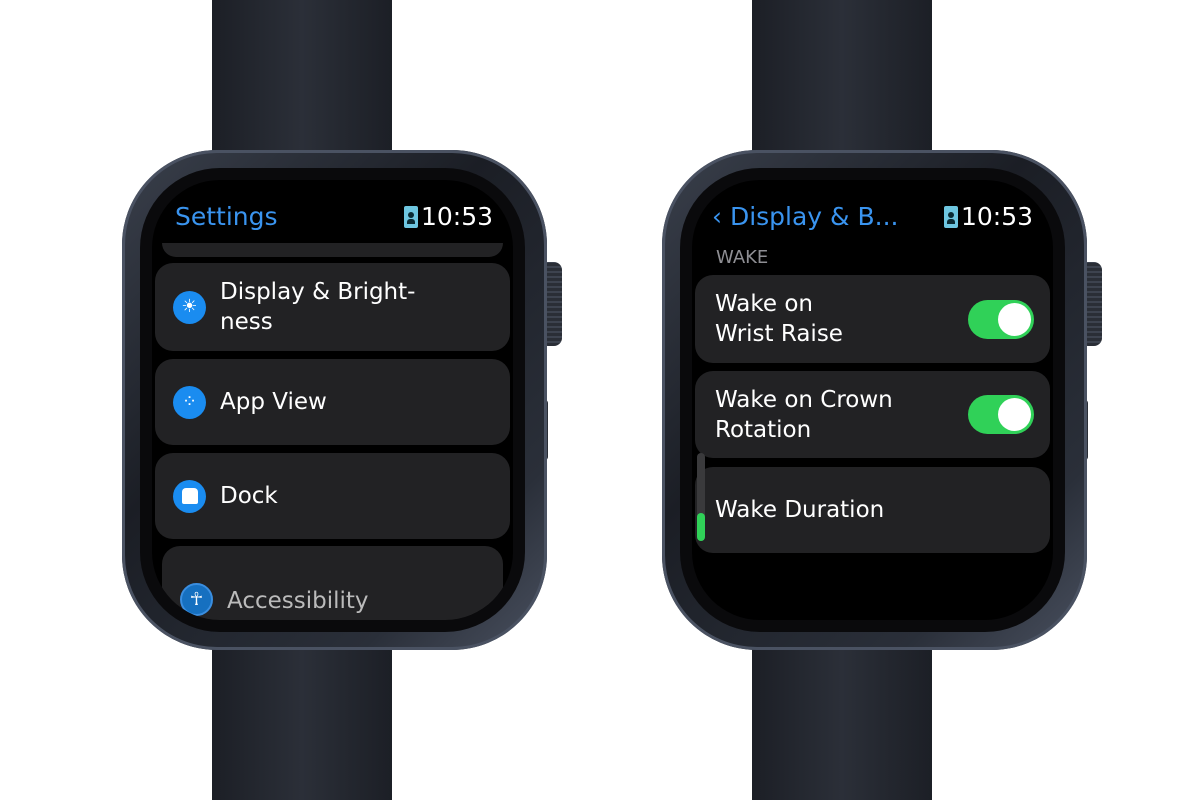 This screenshot has height=800, width=1200. I want to click on chevron-left-icon: ‹, so click(721, 216).